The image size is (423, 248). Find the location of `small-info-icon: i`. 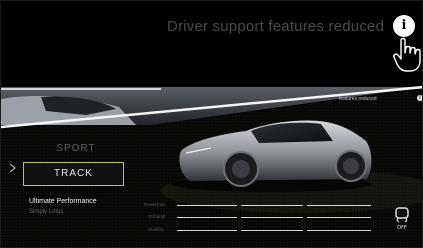

small-info-icon: i is located at coordinates (419, 98).